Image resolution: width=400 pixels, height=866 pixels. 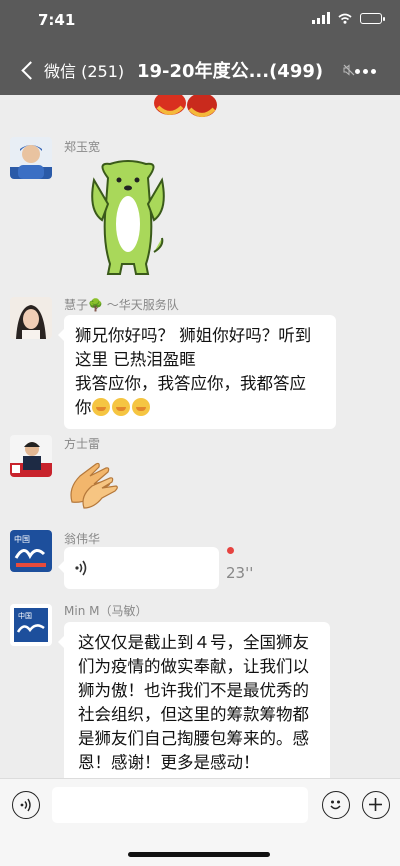 What do you see at coordinates (321, 18) in the screenshot?
I see `signal-icon` at bounding box center [321, 18].